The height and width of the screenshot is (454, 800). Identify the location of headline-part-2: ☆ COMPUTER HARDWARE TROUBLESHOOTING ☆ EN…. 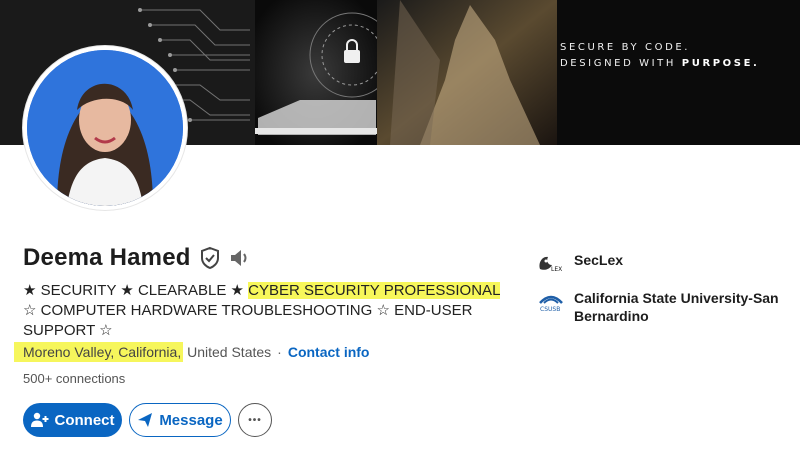
(248, 320).